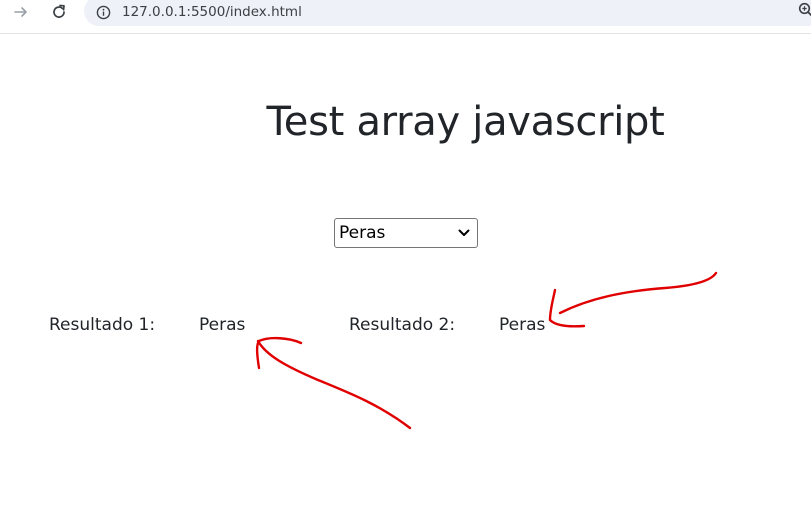  What do you see at coordinates (402, 325) in the screenshot?
I see `result-2-label: Resultado 2:` at bounding box center [402, 325].